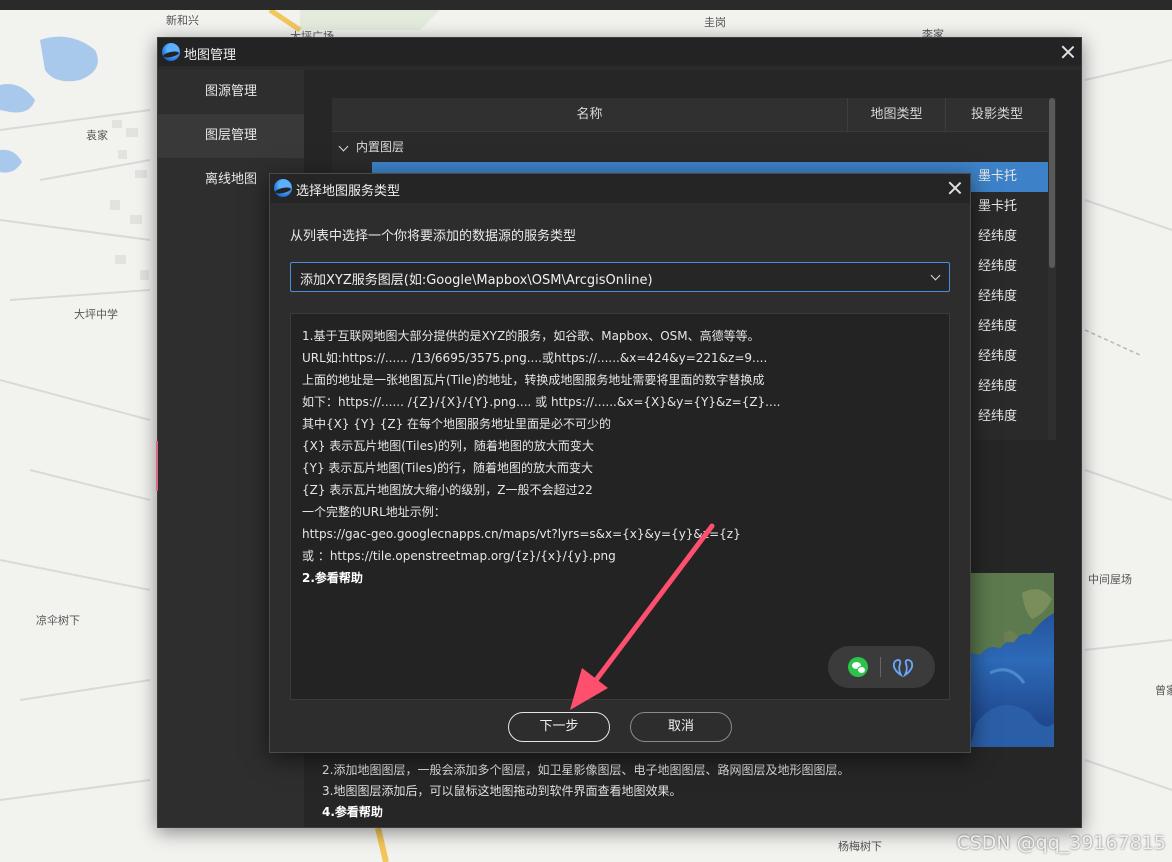 The width and height of the screenshot is (1172, 862). Describe the element at coordinates (502, 791) in the screenshot. I see `note-line: 3.地图图层添加后，可以鼠标这地图拖动到软件界面查看地图效果。` at that location.